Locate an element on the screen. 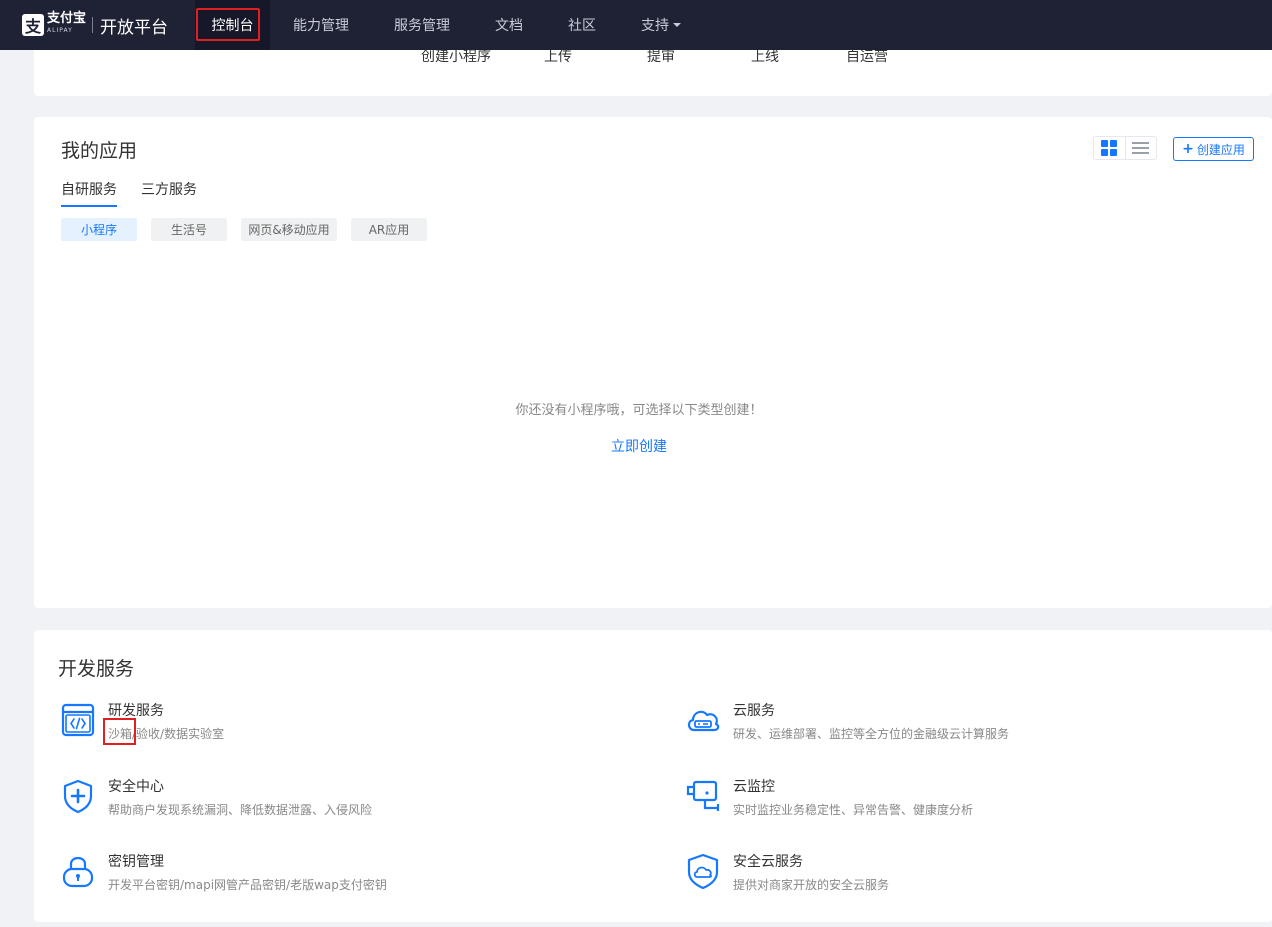 The width and height of the screenshot is (1272, 927). grid-view-button is located at coordinates (1109, 148).